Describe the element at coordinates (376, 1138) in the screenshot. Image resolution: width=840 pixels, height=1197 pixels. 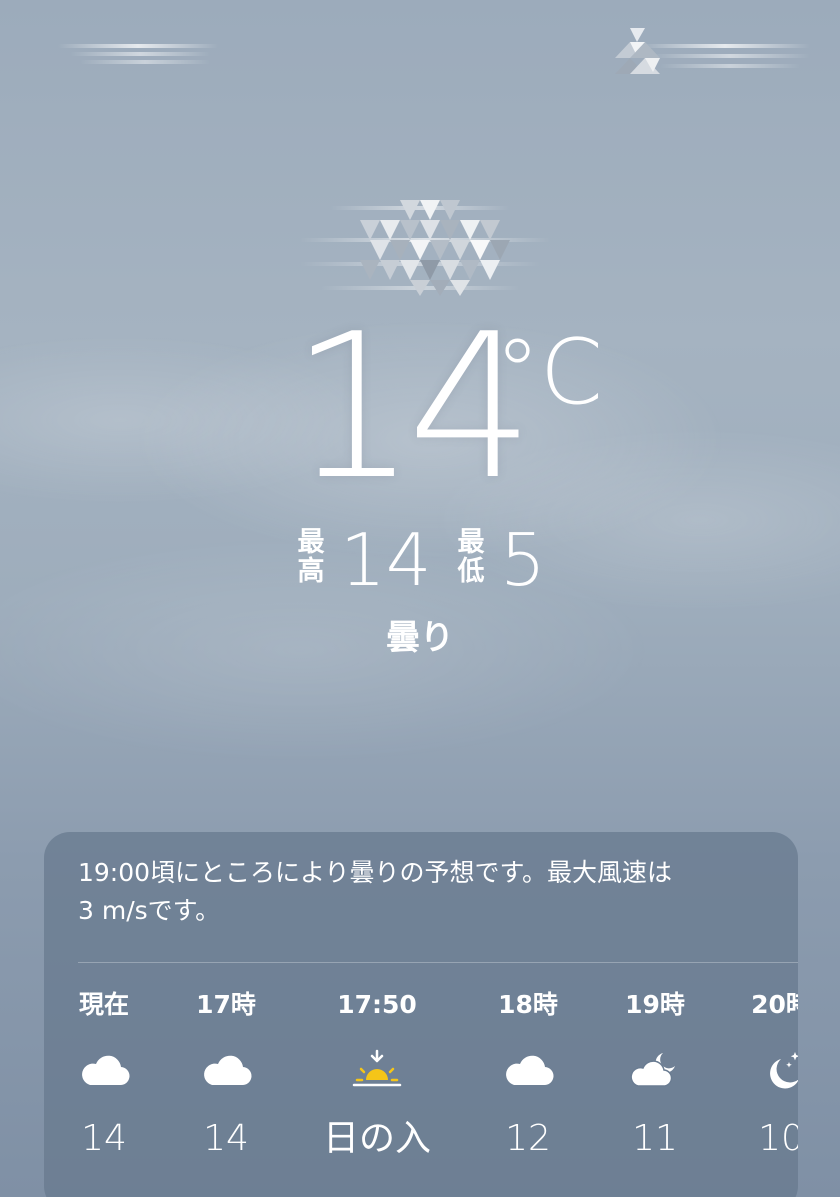
I see `hour-temp: 日の入` at that location.